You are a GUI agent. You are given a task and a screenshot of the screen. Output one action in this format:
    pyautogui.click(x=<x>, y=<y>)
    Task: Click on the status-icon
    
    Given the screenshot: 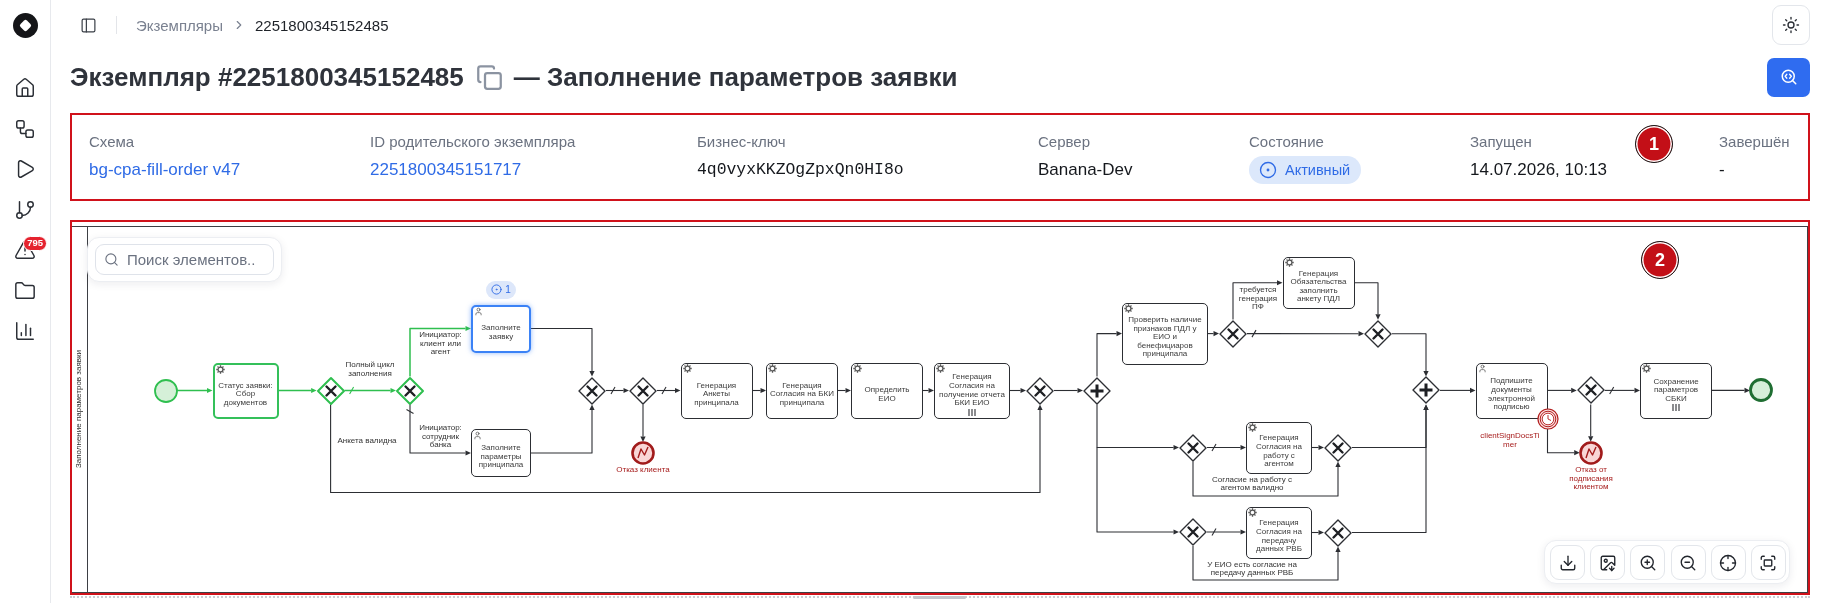 What is the action you would take?
    pyautogui.click(x=1268, y=170)
    